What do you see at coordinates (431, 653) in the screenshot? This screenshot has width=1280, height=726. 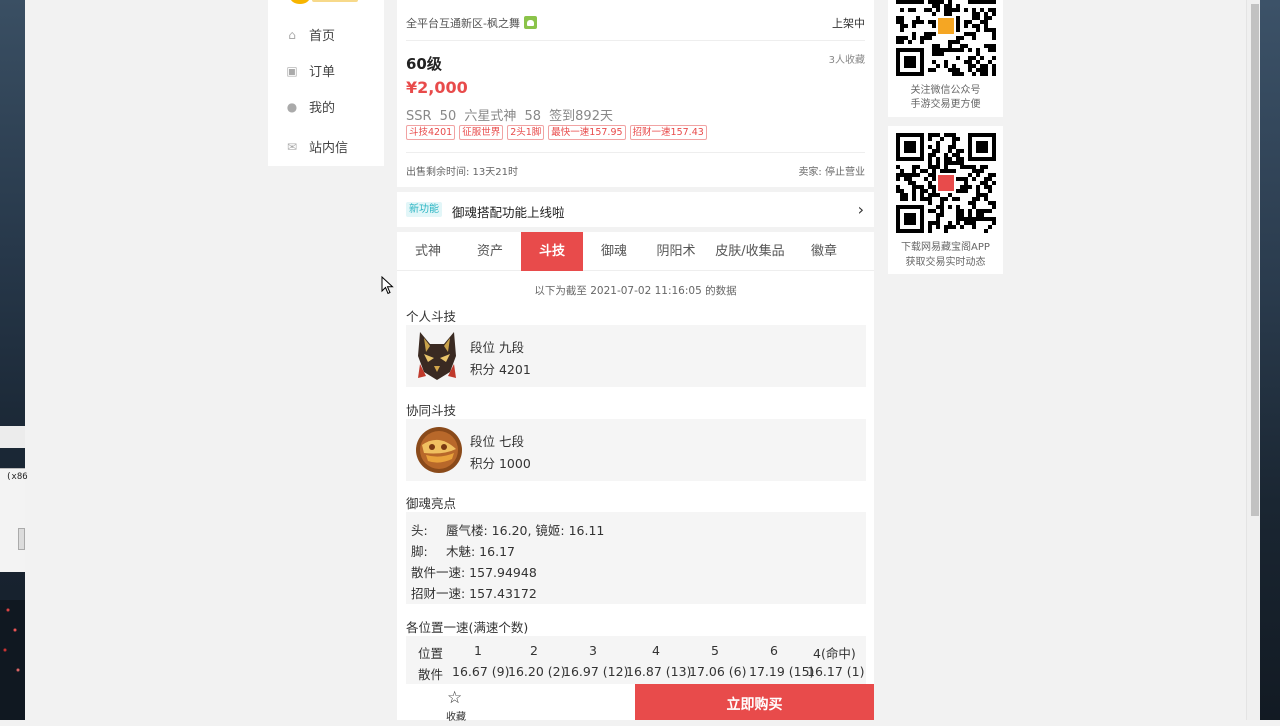 I see `table-header-cell: 位置` at bounding box center [431, 653].